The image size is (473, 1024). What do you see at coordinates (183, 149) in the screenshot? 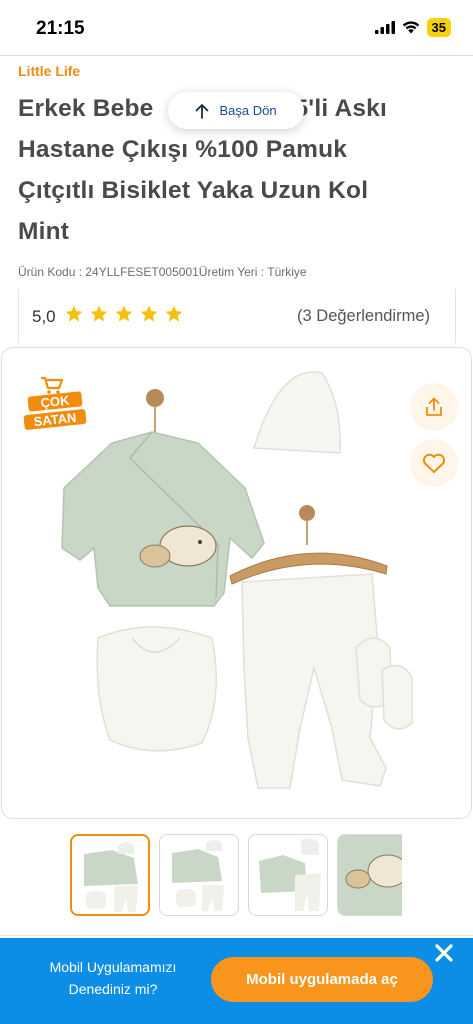
I see `title-line-2: Hastane Çıkışı %100 Pamuk` at bounding box center [183, 149].